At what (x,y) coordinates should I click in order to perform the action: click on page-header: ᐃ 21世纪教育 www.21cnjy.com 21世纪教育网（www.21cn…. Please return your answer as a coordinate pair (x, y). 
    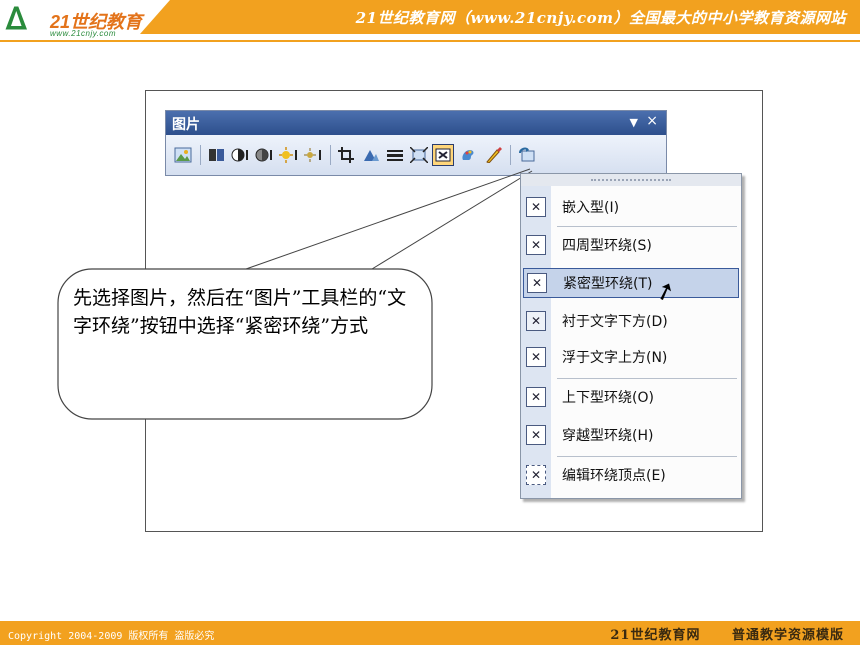
    Looking at the image, I should click on (430, 21).